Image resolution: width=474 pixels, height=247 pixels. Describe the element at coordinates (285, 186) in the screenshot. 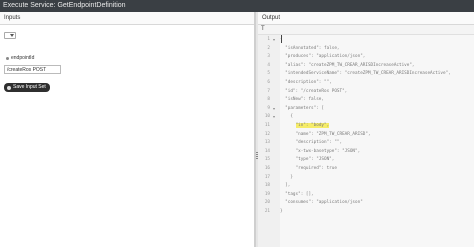

I see `code-line: ],` at that location.